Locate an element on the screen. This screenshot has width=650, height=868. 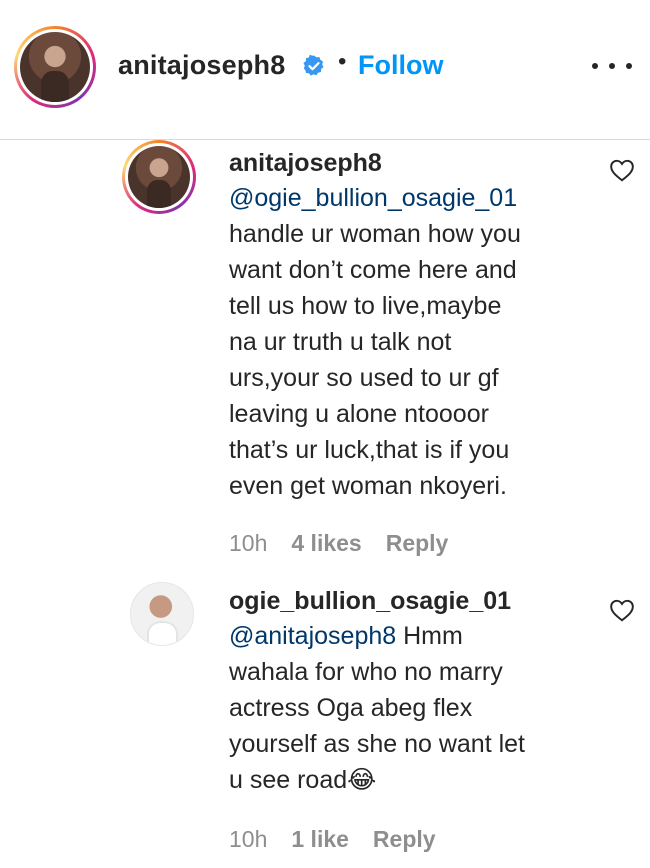
comment-mention: @ogie_bullion_osagie_01 is located at coordinates (373, 198).